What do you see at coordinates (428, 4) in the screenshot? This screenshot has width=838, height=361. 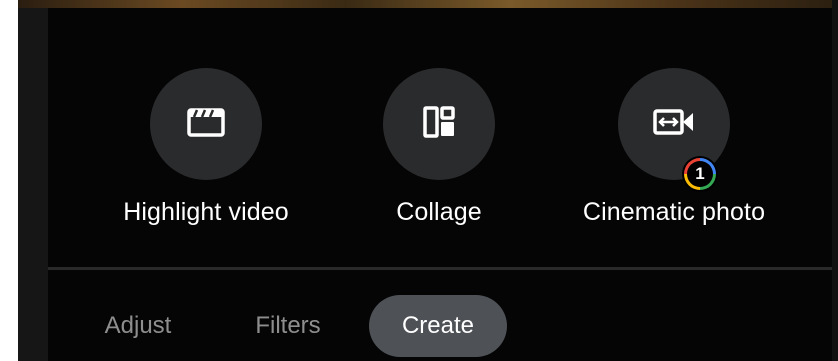 I see `photo-preview-edge` at bounding box center [428, 4].